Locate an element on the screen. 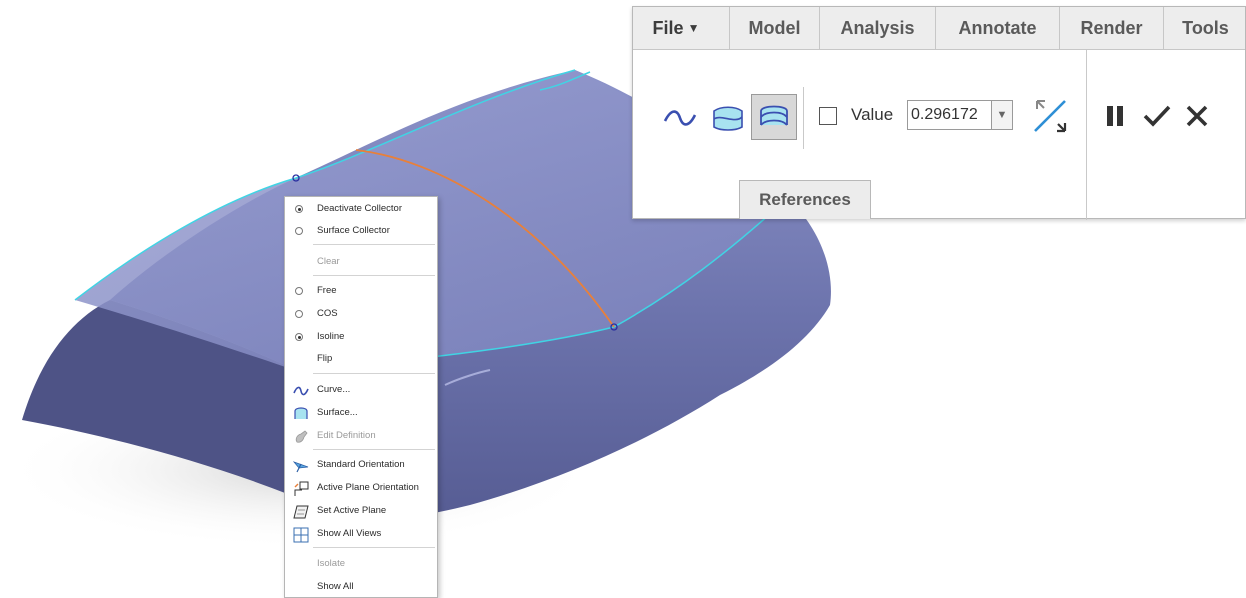  edit-definition-icon is located at coordinates (301, 436).